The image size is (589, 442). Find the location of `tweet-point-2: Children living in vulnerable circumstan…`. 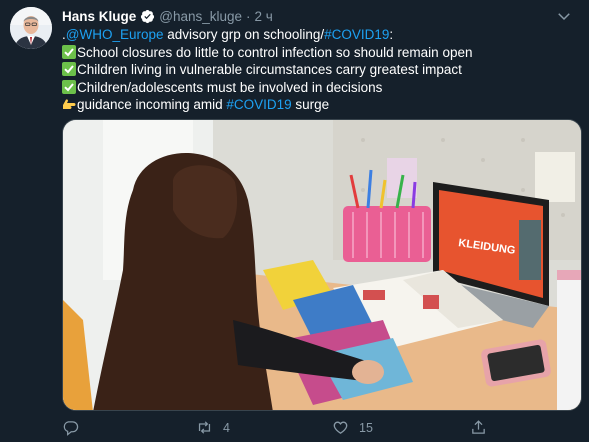

tweet-point-2: Children living in vulnerable circumstan… is located at coordinates (317, 70).